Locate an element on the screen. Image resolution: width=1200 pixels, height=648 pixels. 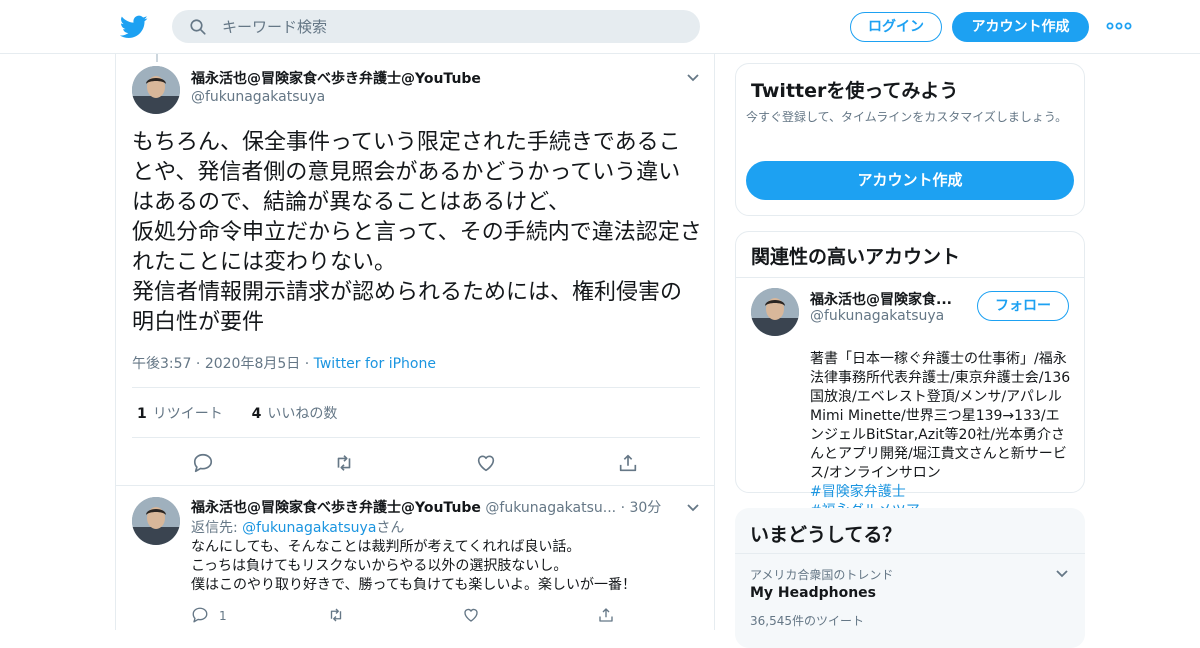
signup-card-subtitle: 今すぐ登録して、タイムラインをカスタマイズしましょう。 is located at coordinates (907, 117).